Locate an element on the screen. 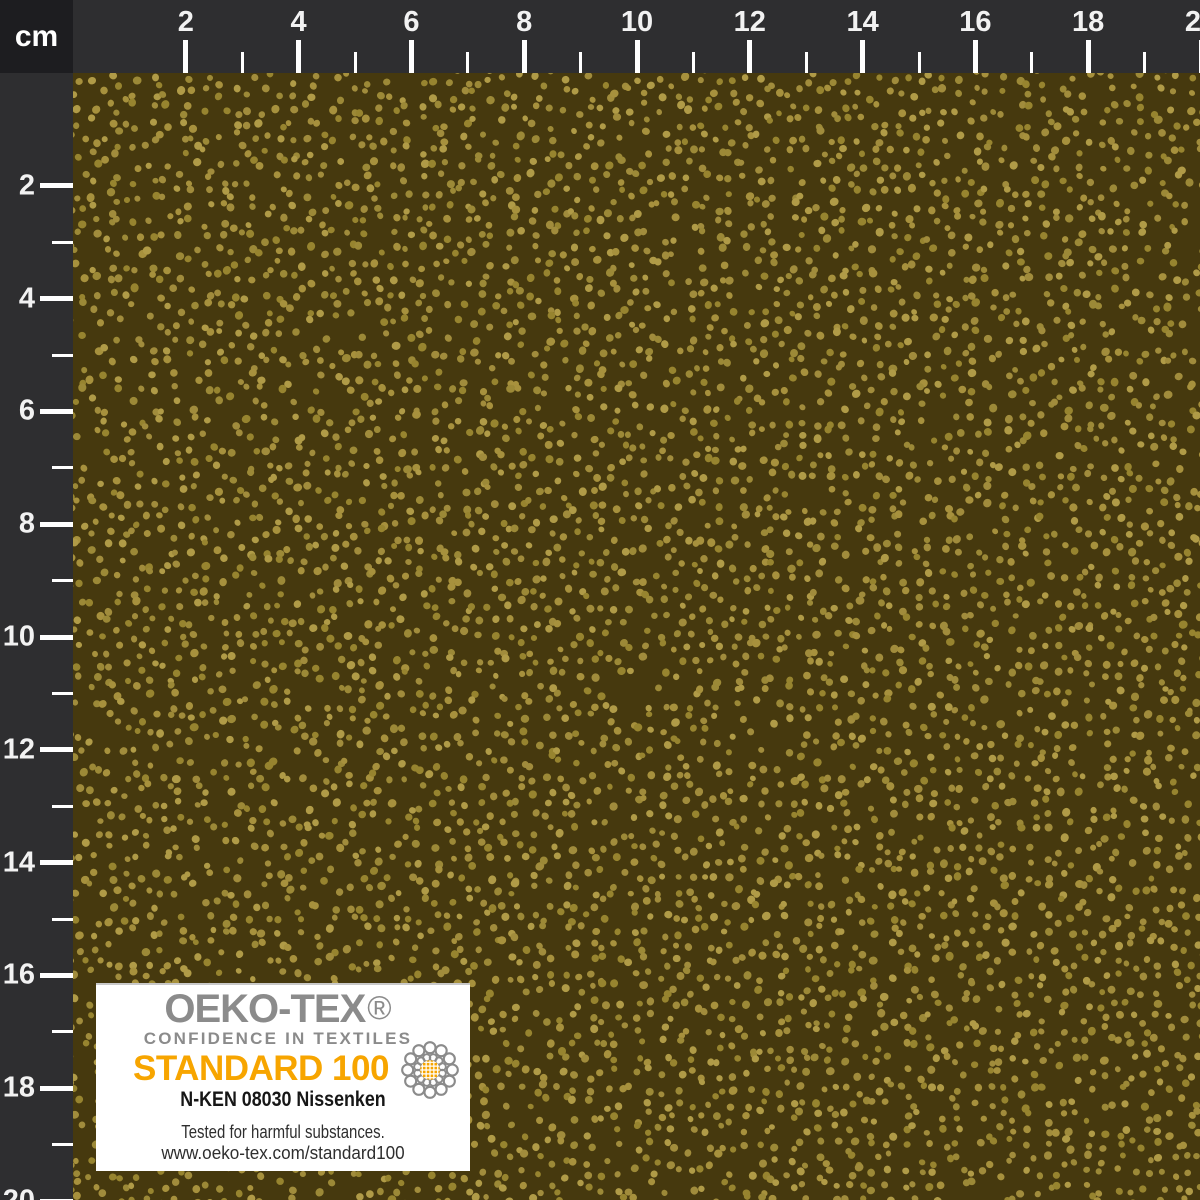 The image size is (1200, 1200). horizontal-ruler-cm: 2 4 6 8 10 12 14 16 18 20 is located at coordinates (636, 36).